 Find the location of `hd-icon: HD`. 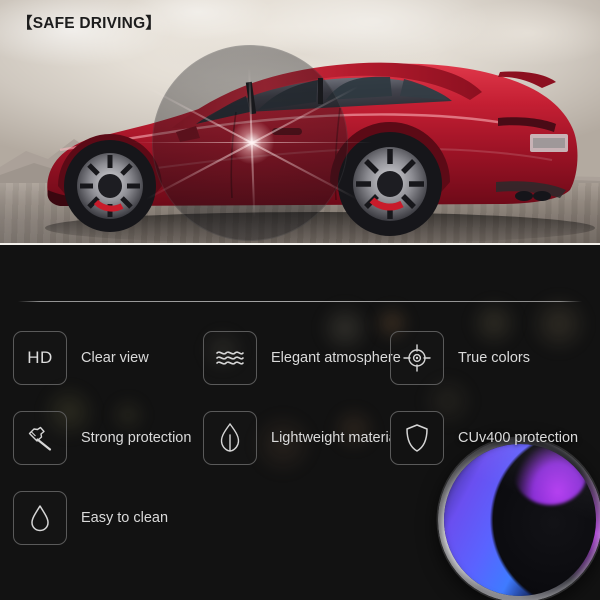

hd-icon: HD is located at coordinates (40, 358).